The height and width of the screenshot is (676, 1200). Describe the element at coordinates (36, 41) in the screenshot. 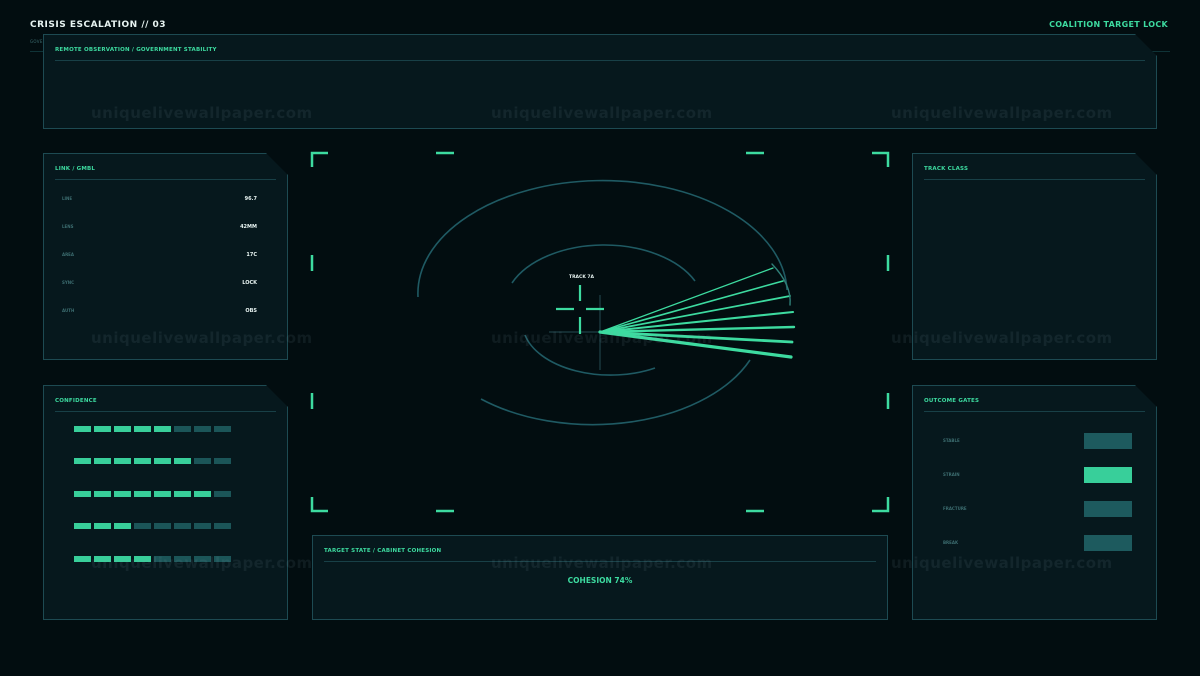

I see `page-subtitle: GOVE` at that location.